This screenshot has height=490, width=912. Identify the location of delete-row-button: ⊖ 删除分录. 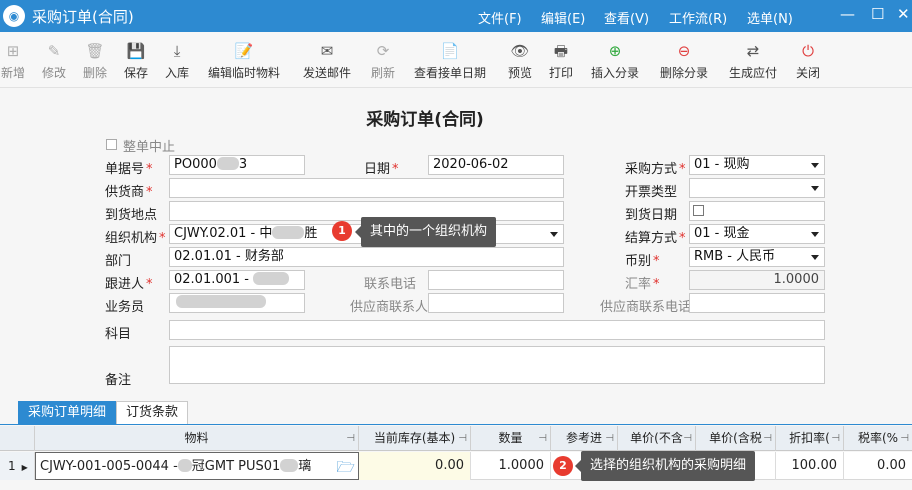
(684, 61).